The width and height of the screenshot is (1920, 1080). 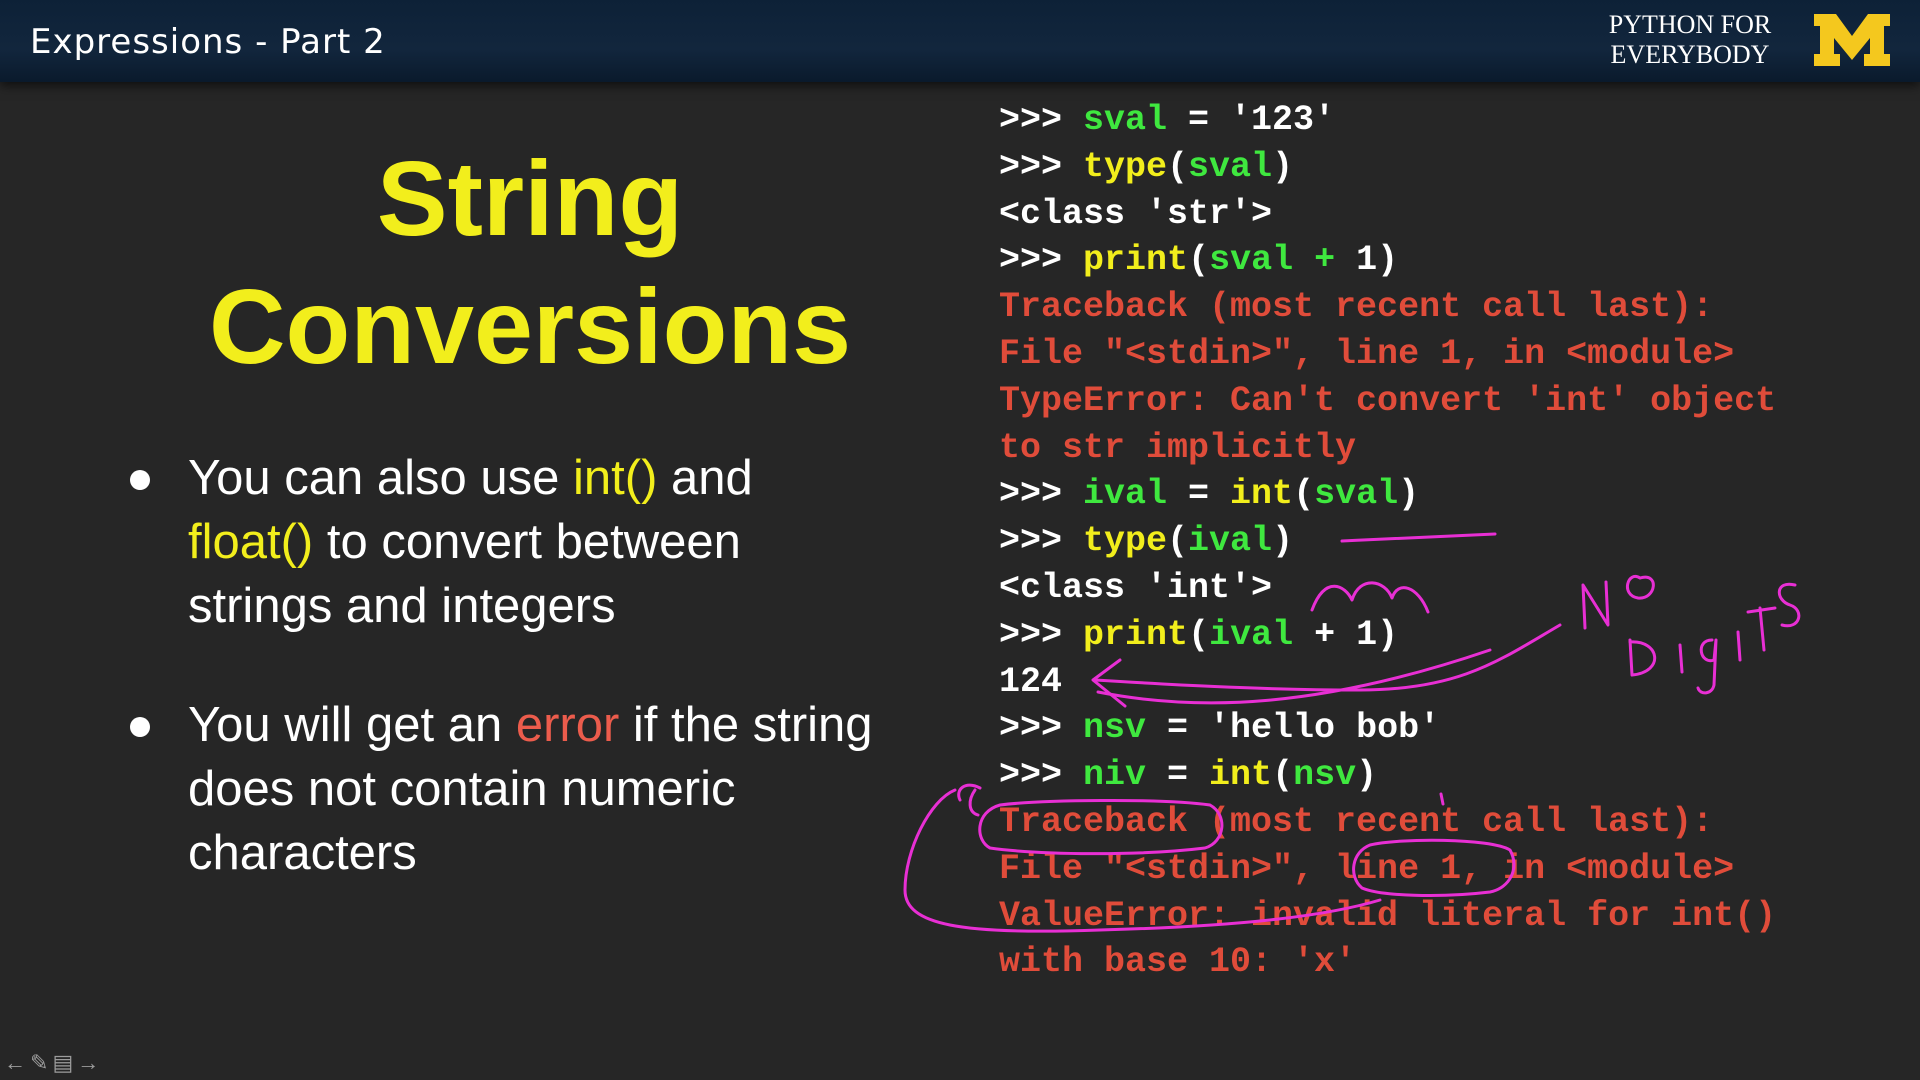 I want to click on code-line: <class 'int'>, so click(x=1387, y=588).